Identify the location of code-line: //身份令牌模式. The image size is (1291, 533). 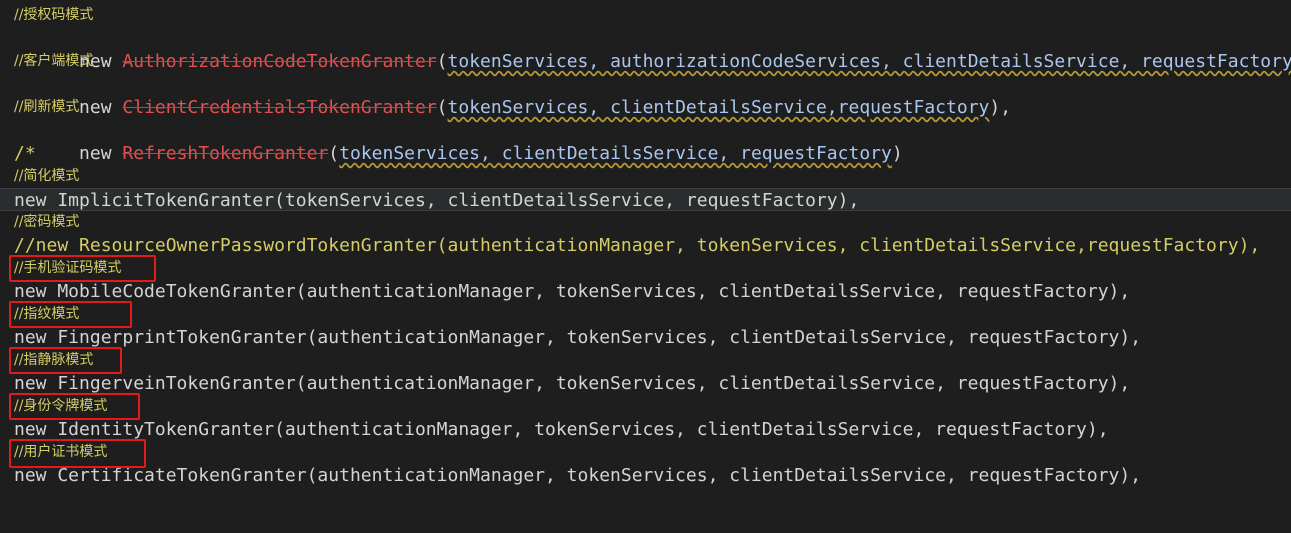
(645, 406).